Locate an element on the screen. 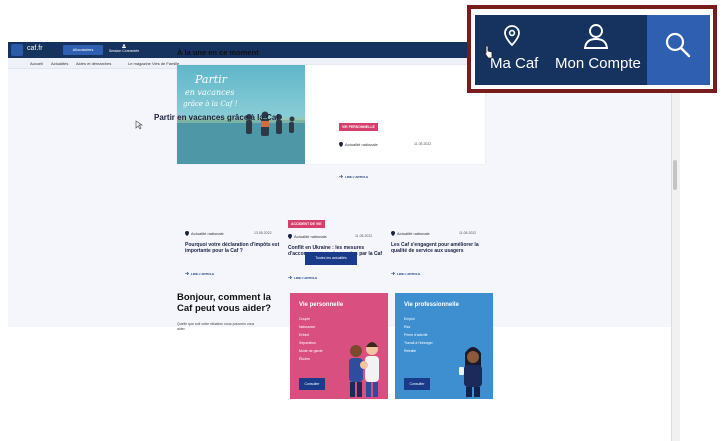 The image size is (723, 441). worker-illustration is located at coordinates (470, 372).